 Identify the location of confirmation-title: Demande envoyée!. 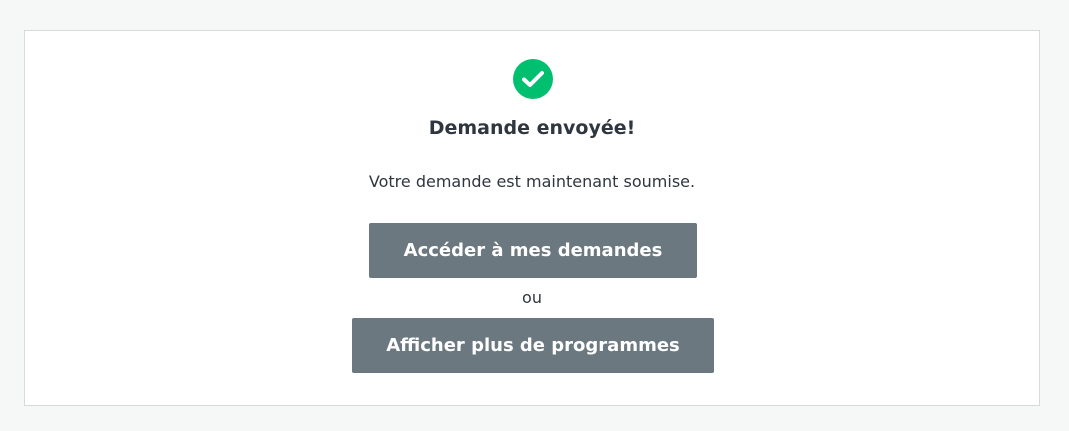
(532, 128).